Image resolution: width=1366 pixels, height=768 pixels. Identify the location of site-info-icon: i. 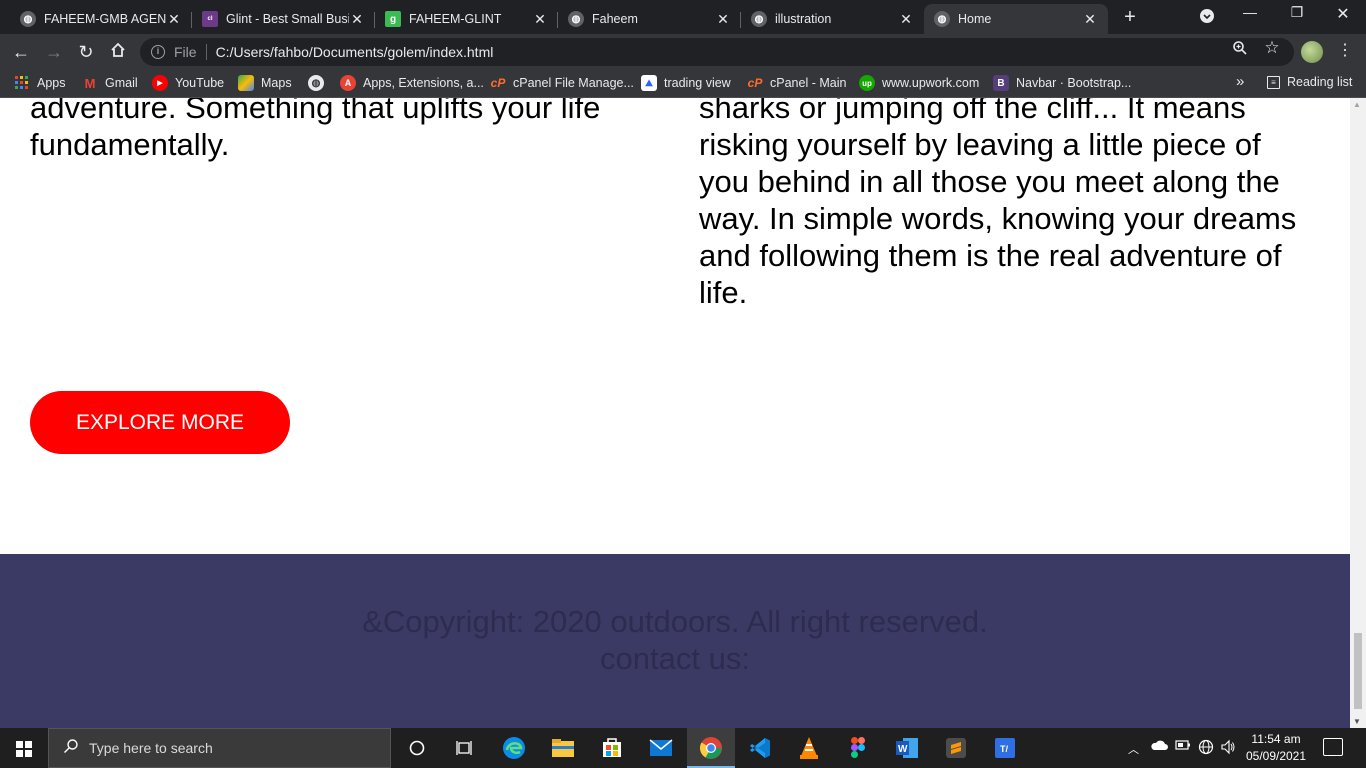
(158, 52).